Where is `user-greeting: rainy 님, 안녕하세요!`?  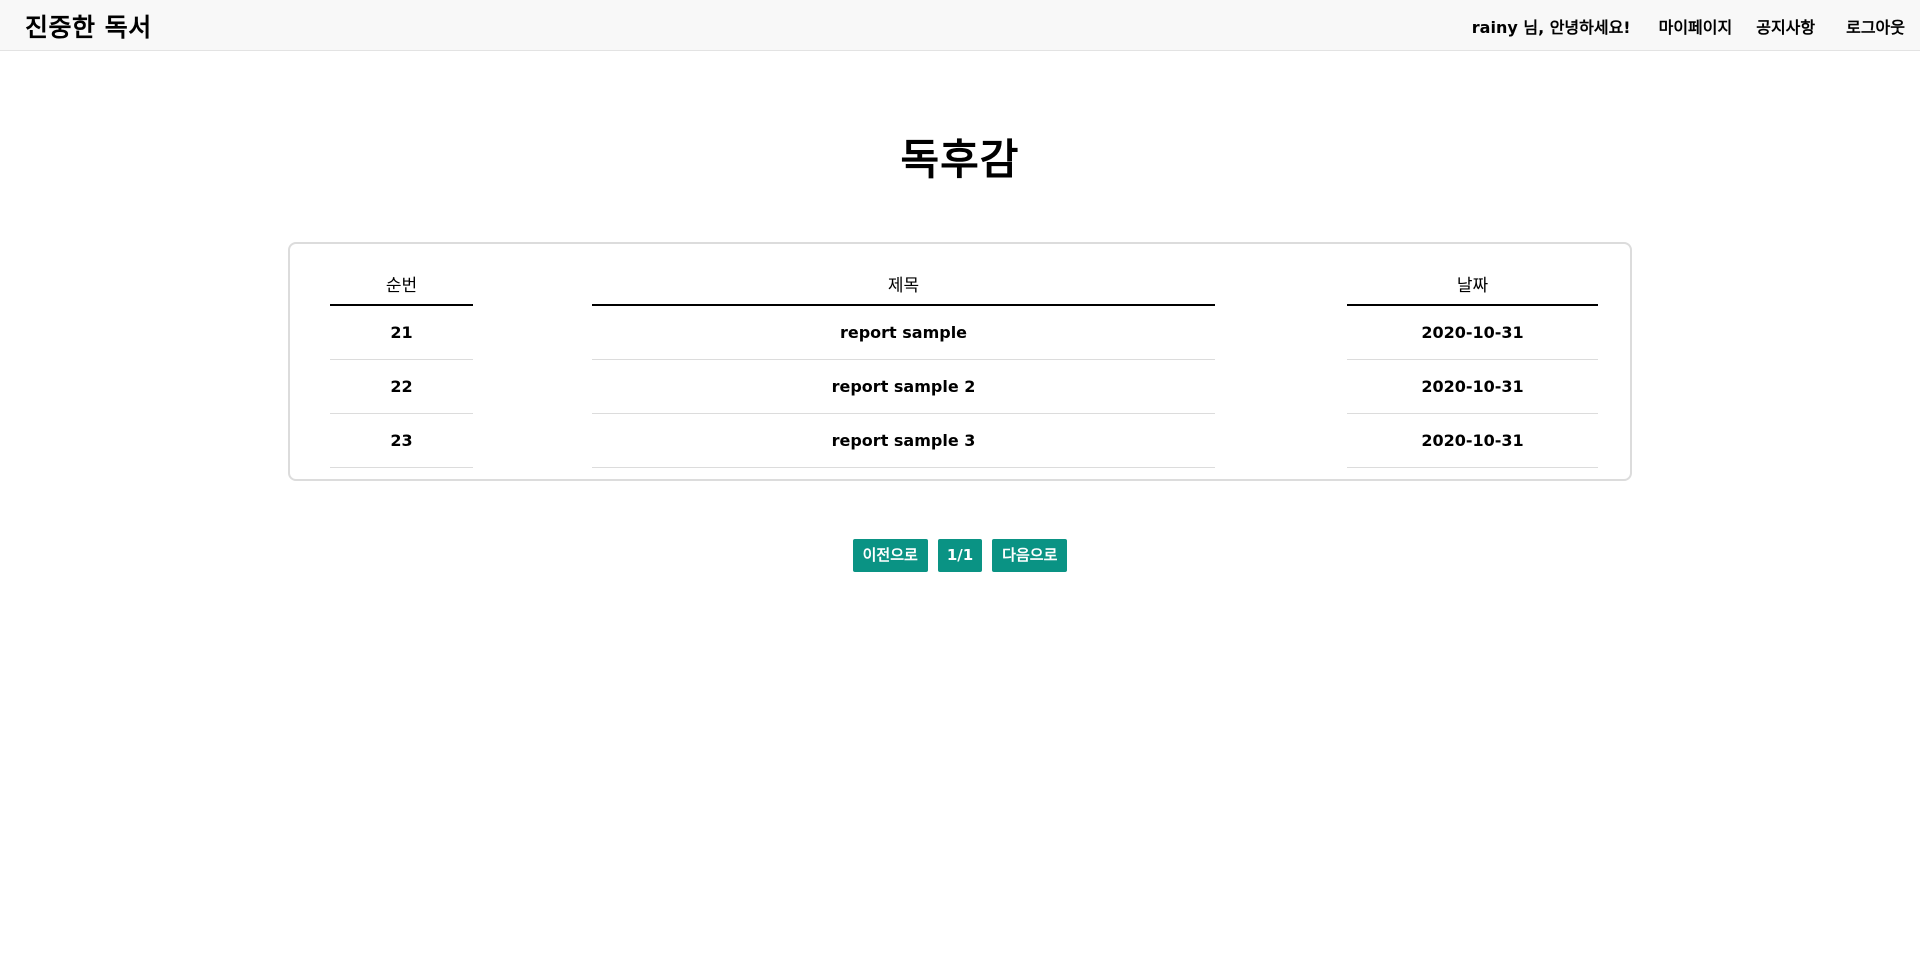 user-greeting: rainy 님, 안녕하세요! is located at coordinates (1551, 27).